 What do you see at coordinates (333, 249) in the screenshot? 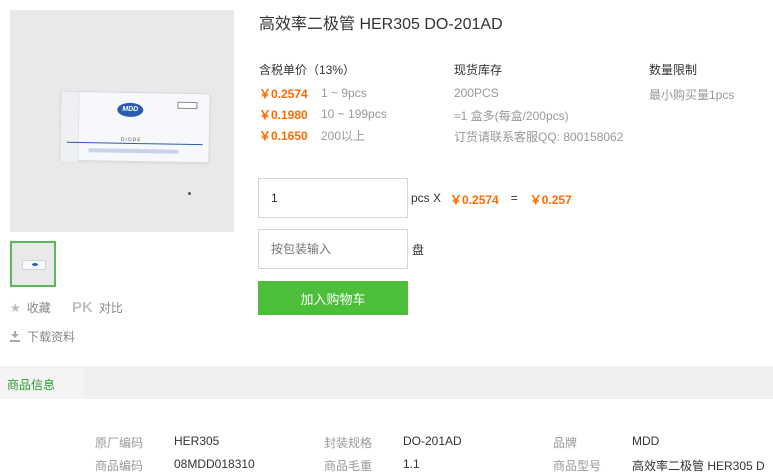
I see `package-quantity-input` at bounding box center [333, 249].